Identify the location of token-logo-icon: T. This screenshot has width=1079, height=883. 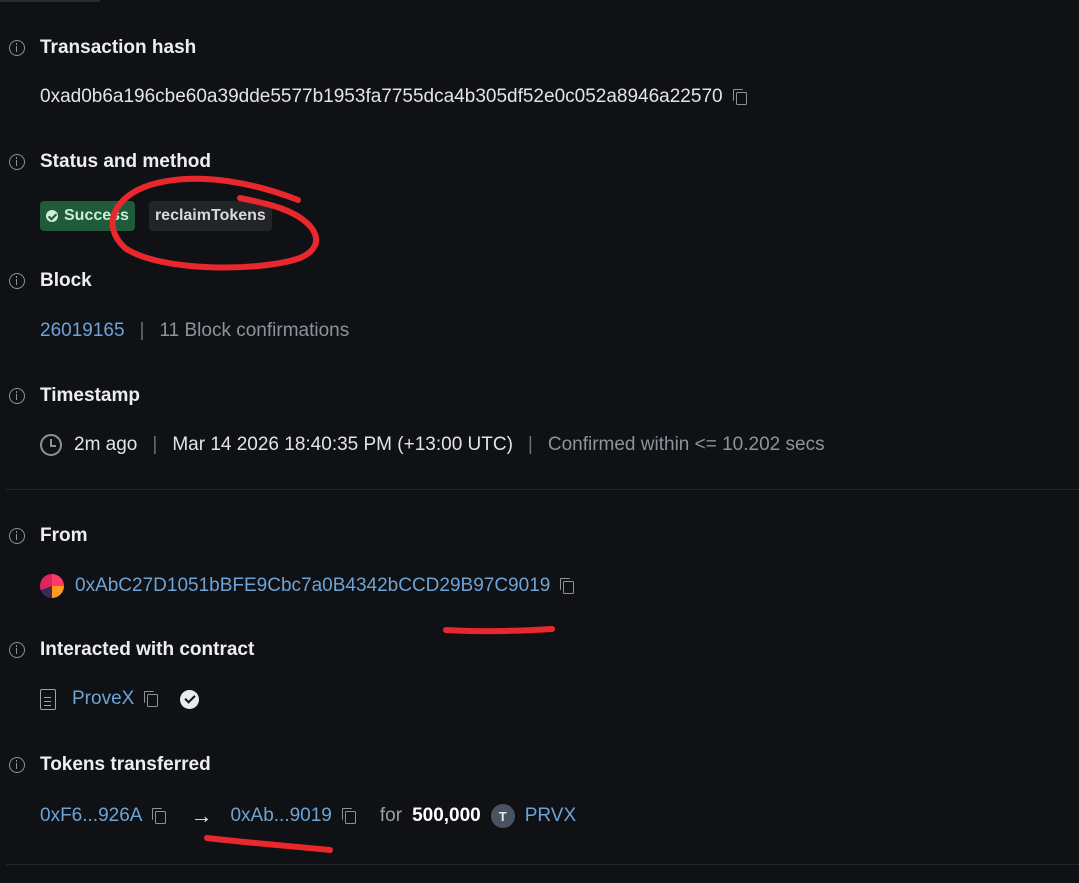
(502, 816).